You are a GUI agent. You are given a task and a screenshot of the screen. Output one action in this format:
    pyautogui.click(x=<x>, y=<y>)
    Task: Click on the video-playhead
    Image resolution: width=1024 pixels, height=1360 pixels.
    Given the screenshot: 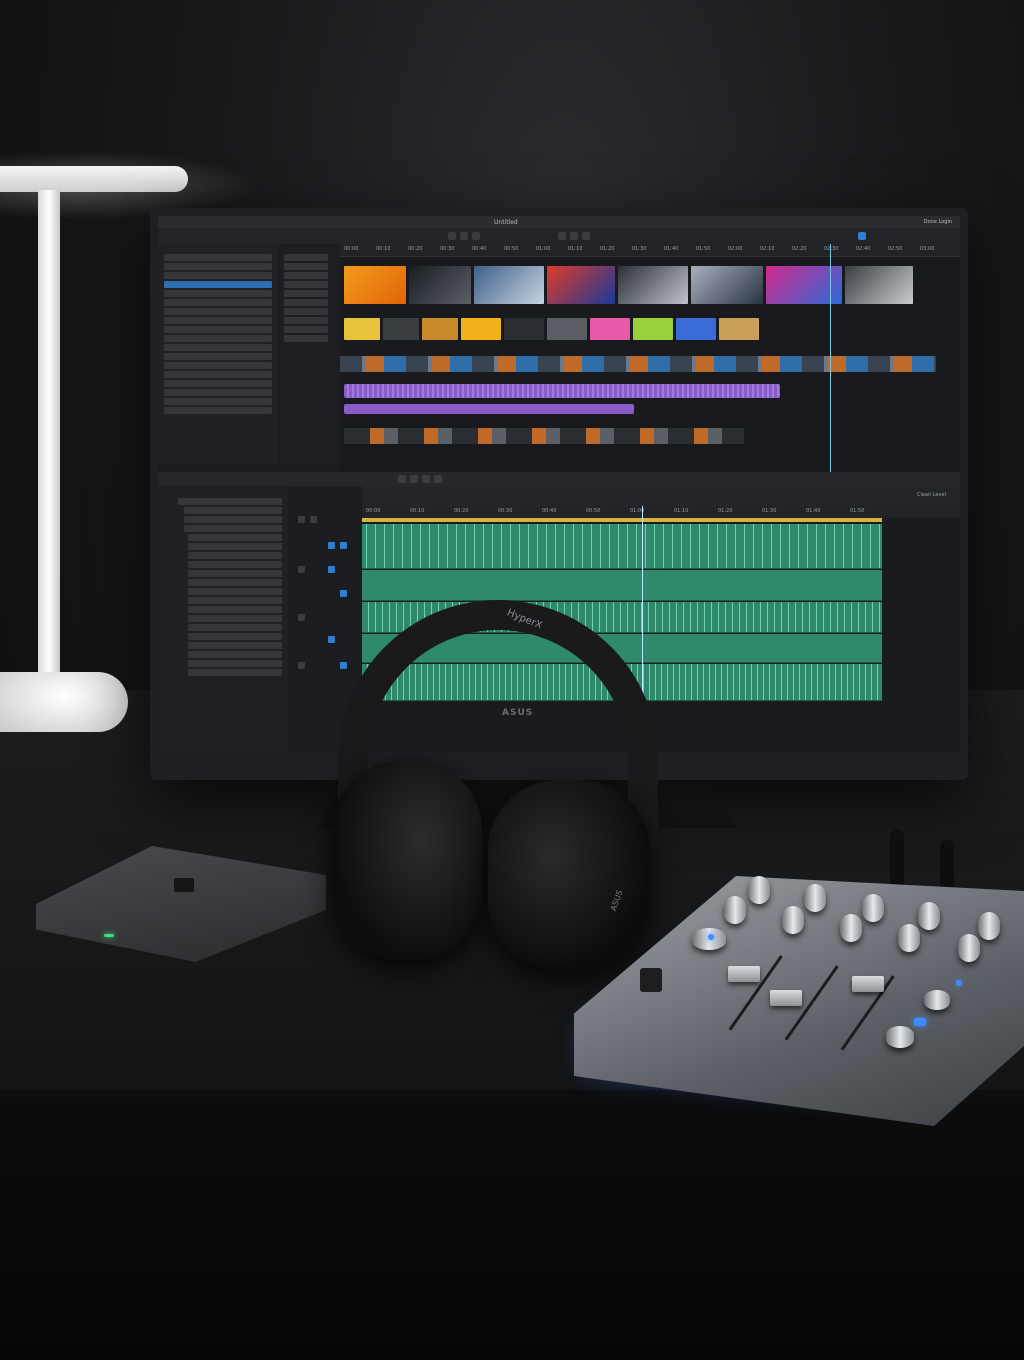 What is the action you would take?
    pyautogui.click(x=830, y=358)
    